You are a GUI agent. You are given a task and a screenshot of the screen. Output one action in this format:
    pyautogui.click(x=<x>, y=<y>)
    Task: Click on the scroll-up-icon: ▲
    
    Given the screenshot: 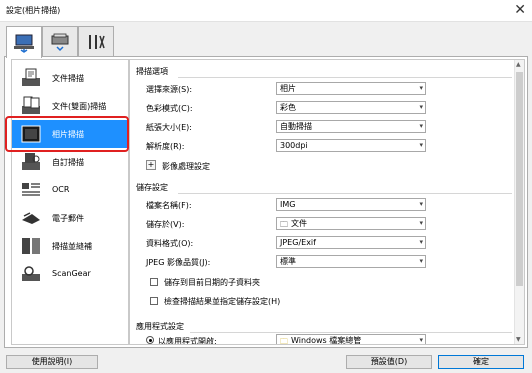 What is the action you would take?
    pyautogui.click(x=518, y=64)
    